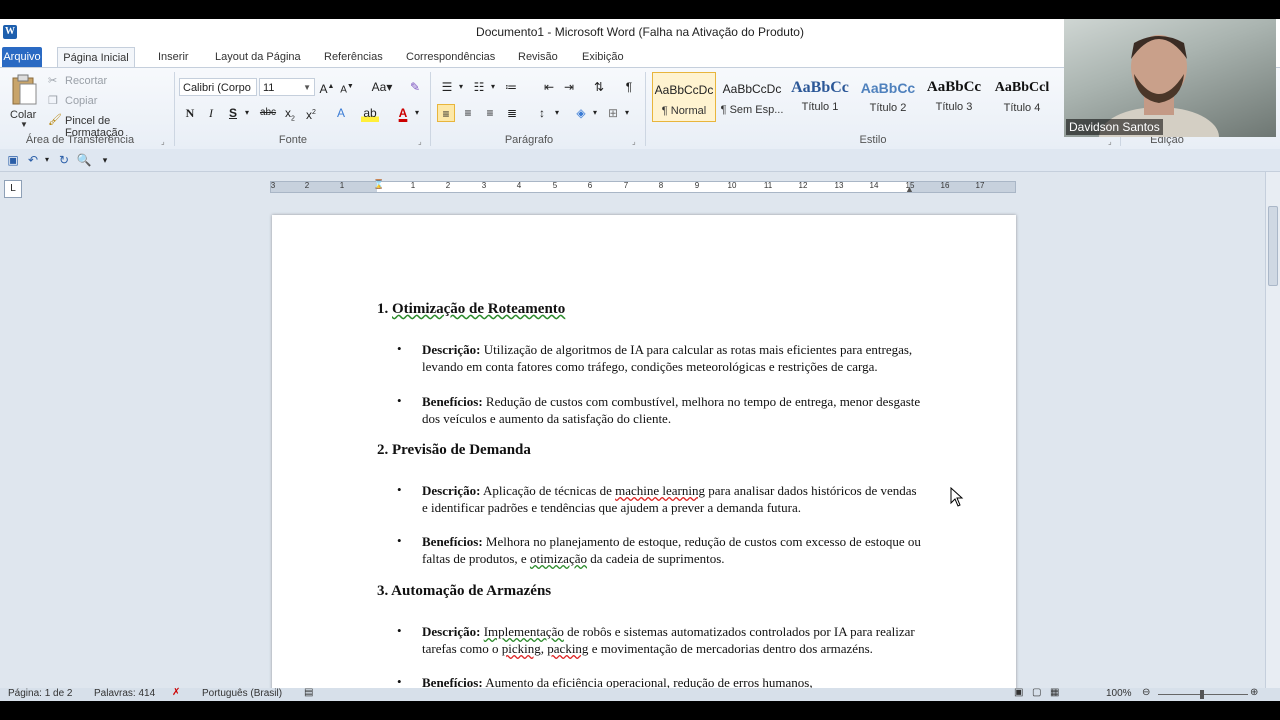  What do you see at coordinates (629, 87) in the screenshot?
I see `show-marks-icon: ¶` at bounding box center [629, 87].